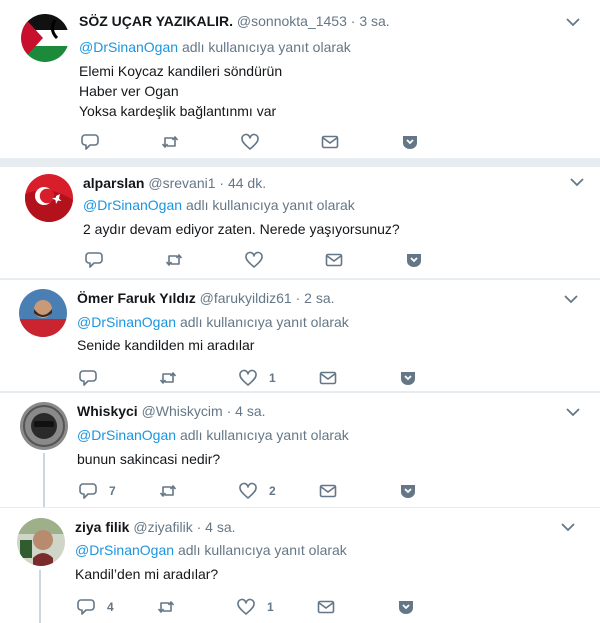 The height and width of the screenshot is (623, 600). I want to click on display-name: SÖZ UÇAR YAZIKALIR., so click(156, 21).